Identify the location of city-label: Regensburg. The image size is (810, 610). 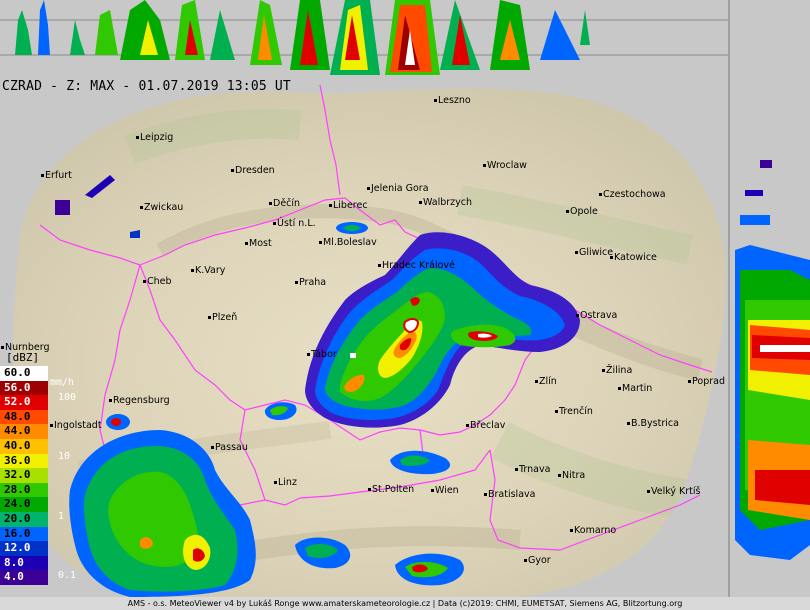
(141, 400).